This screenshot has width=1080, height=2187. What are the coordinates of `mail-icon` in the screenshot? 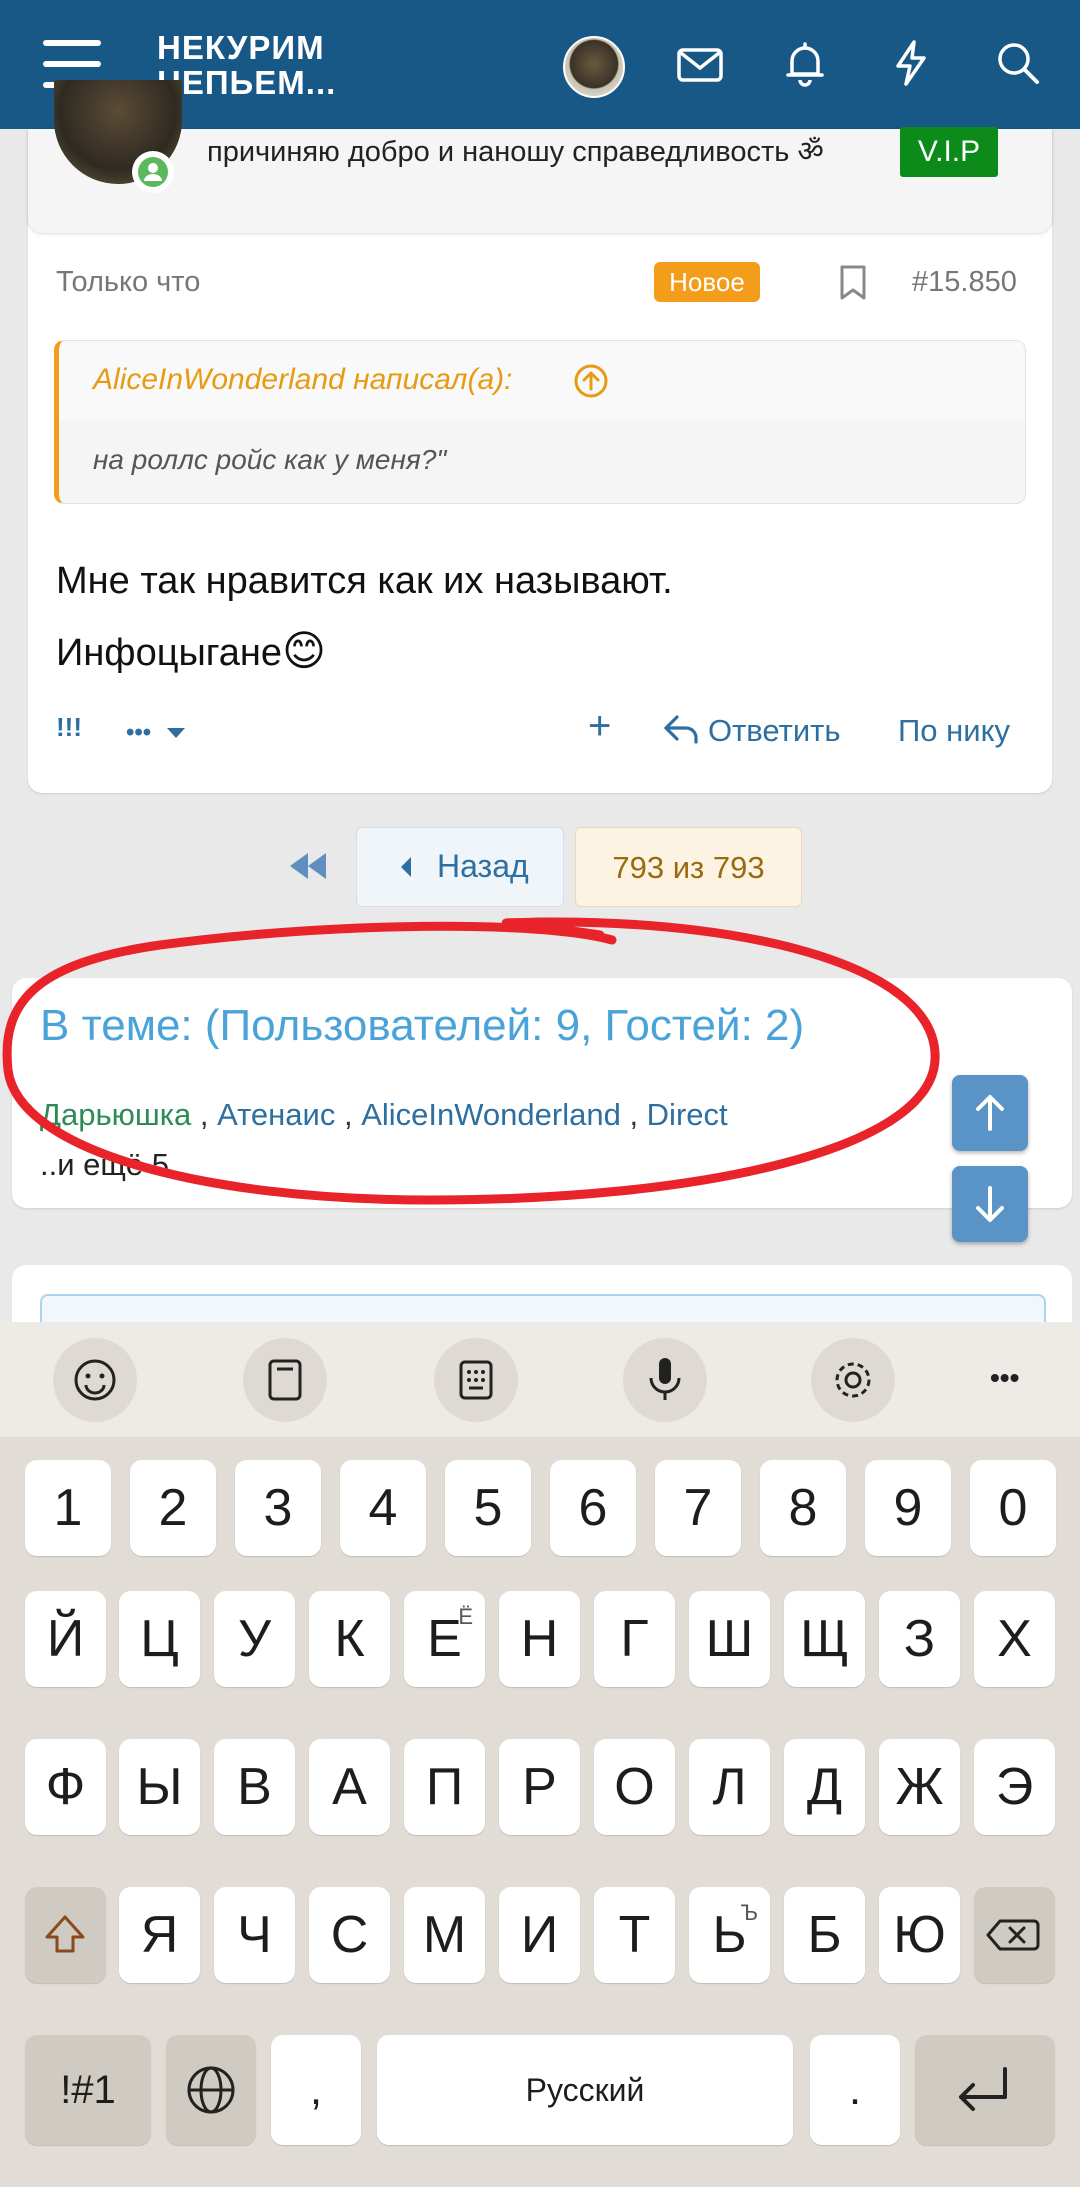 It's located at (700, 65).